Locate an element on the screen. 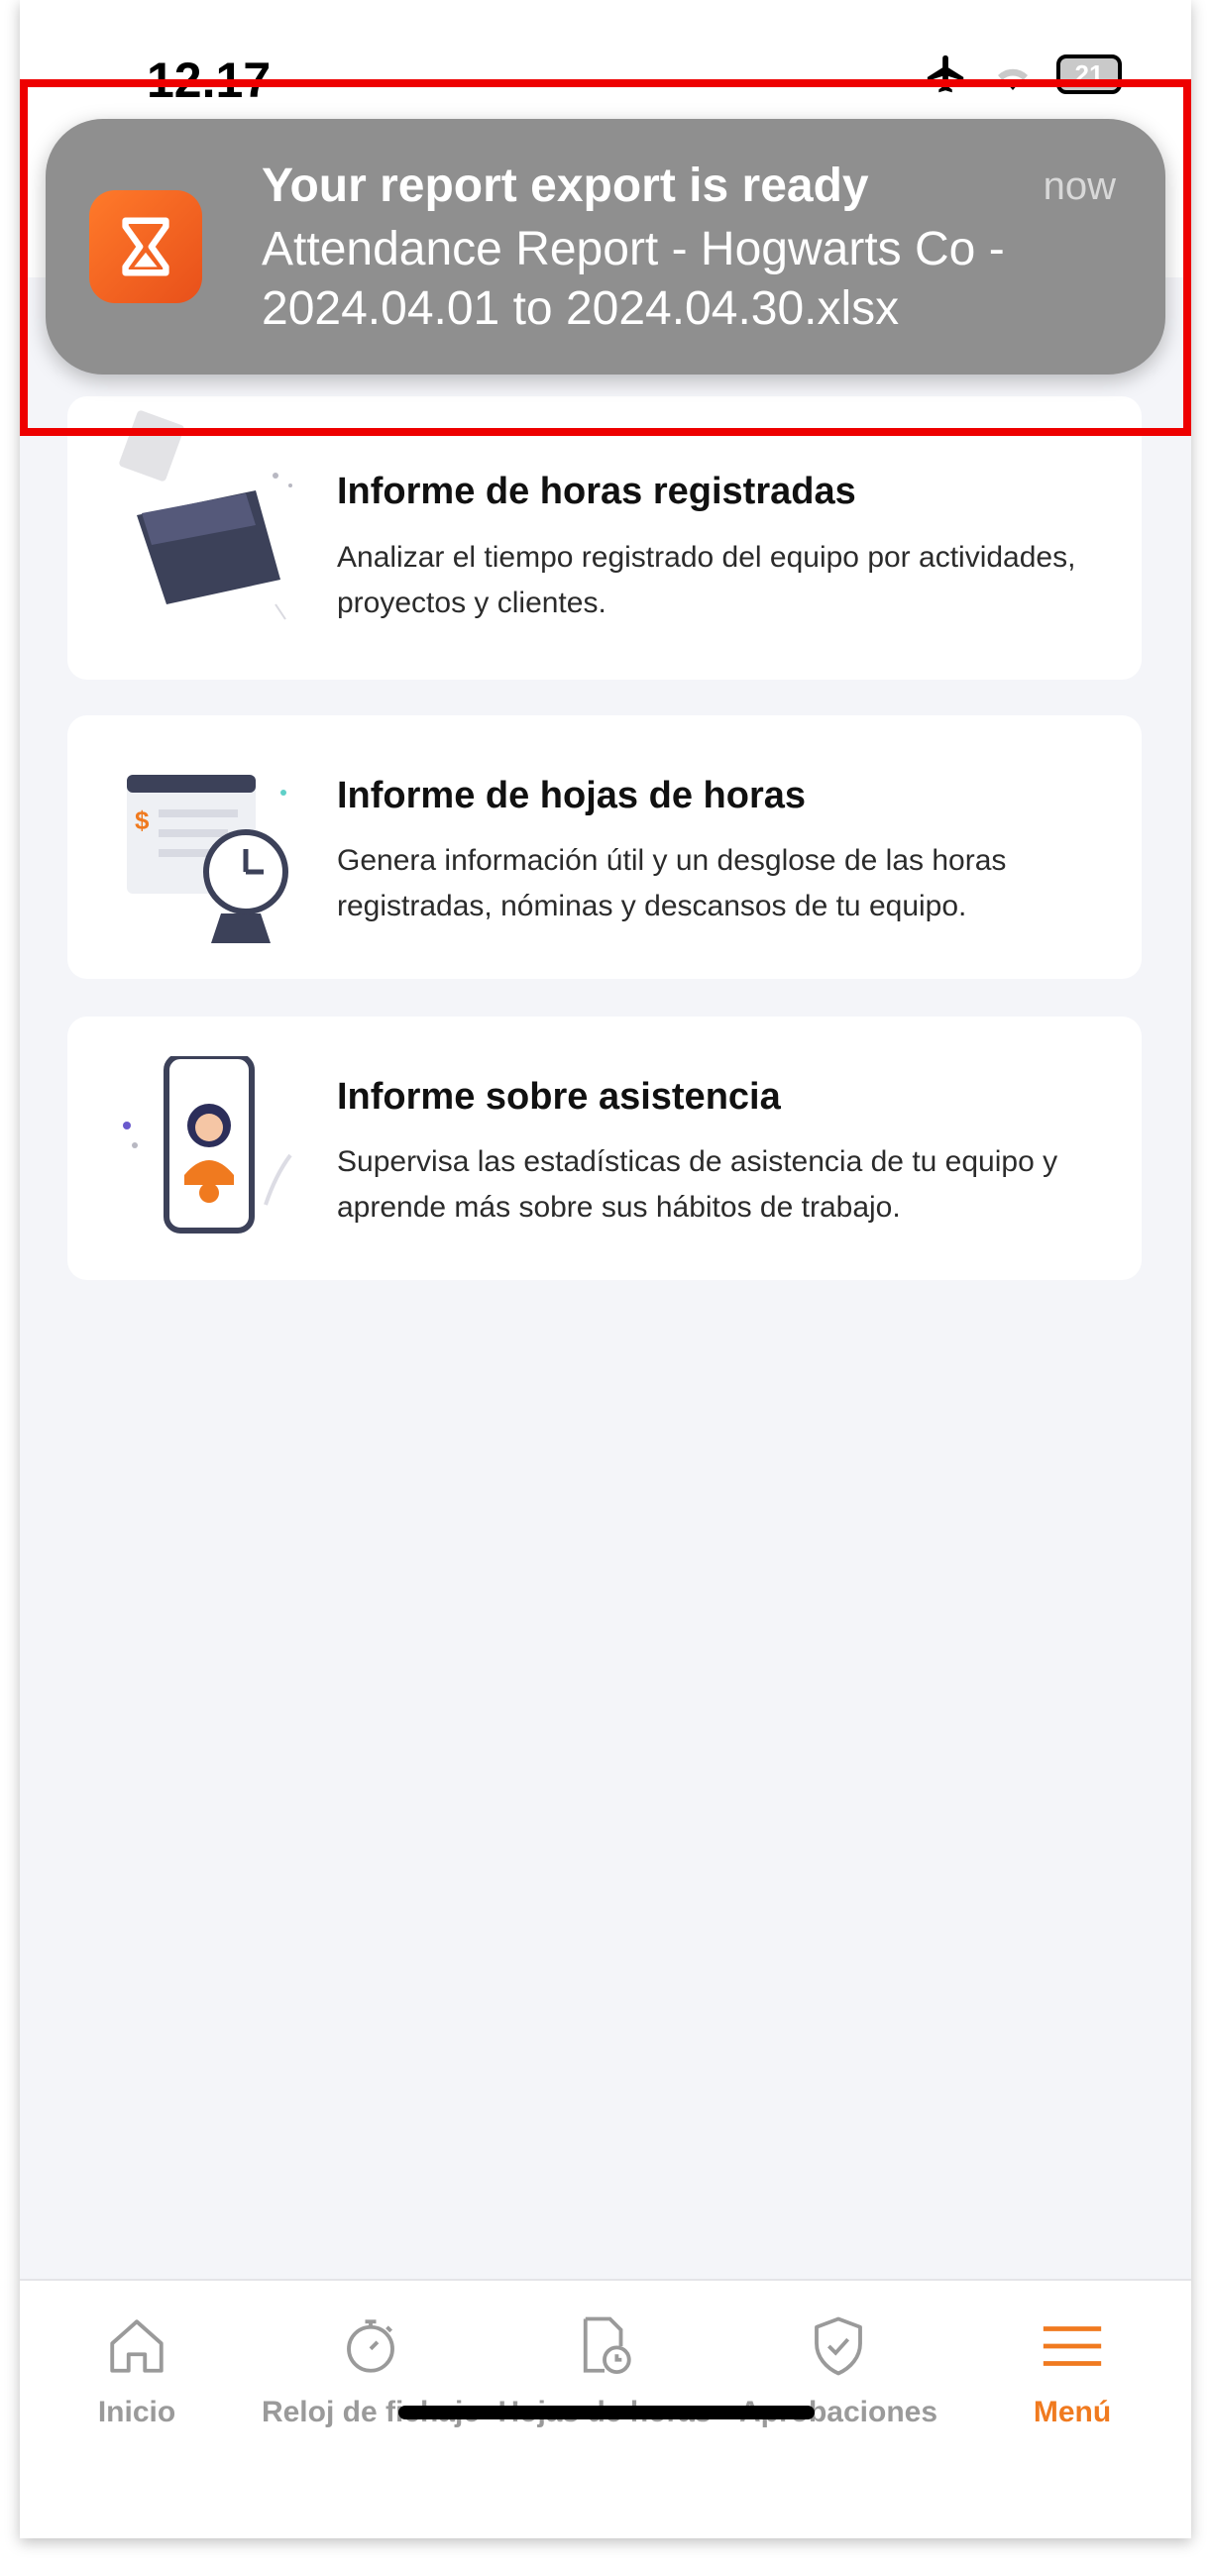 The image size is (1211, 2576). report-title: Informe de hojas de horas is located at coordinates (571, 795).